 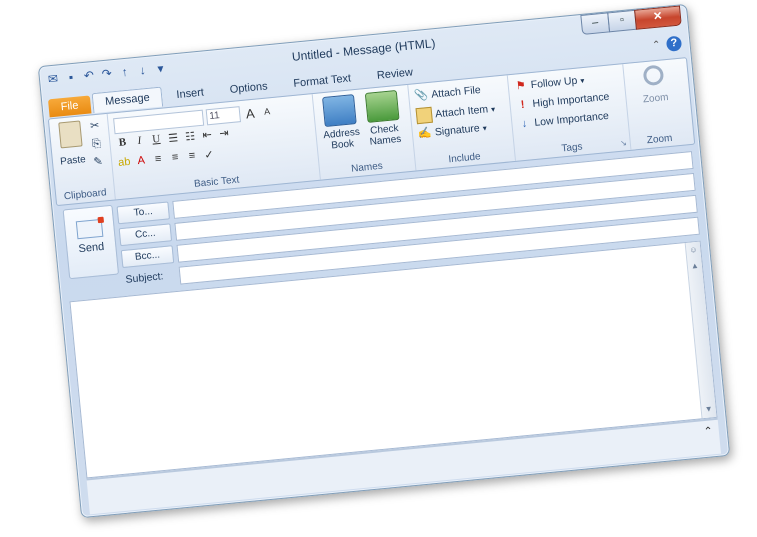 I want to click on exclamation-icon: !, so click(x=523, y=105).